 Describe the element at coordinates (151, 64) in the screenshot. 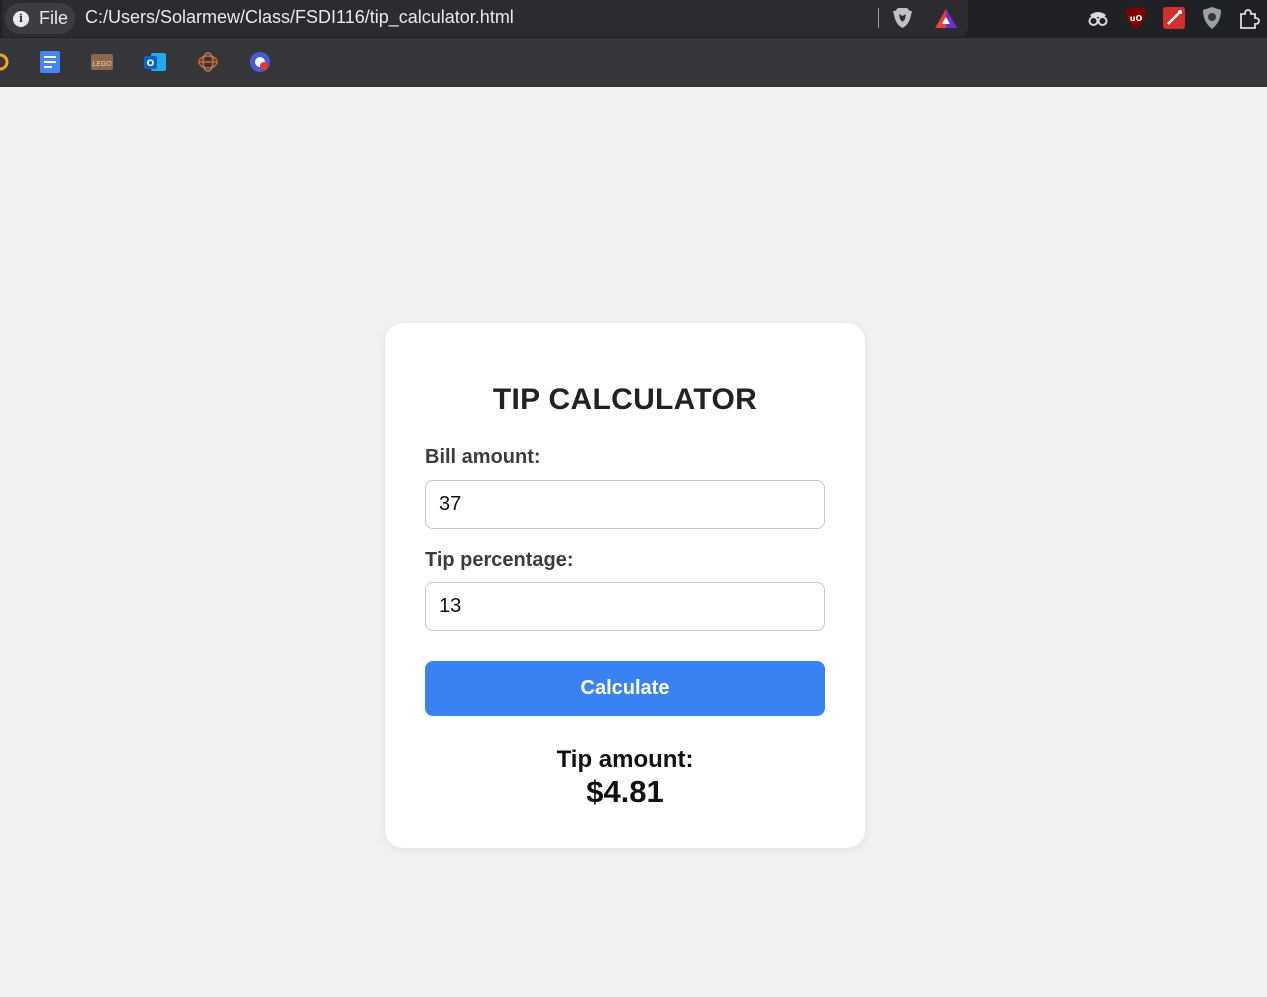

I see `svg-text: O` at that location.